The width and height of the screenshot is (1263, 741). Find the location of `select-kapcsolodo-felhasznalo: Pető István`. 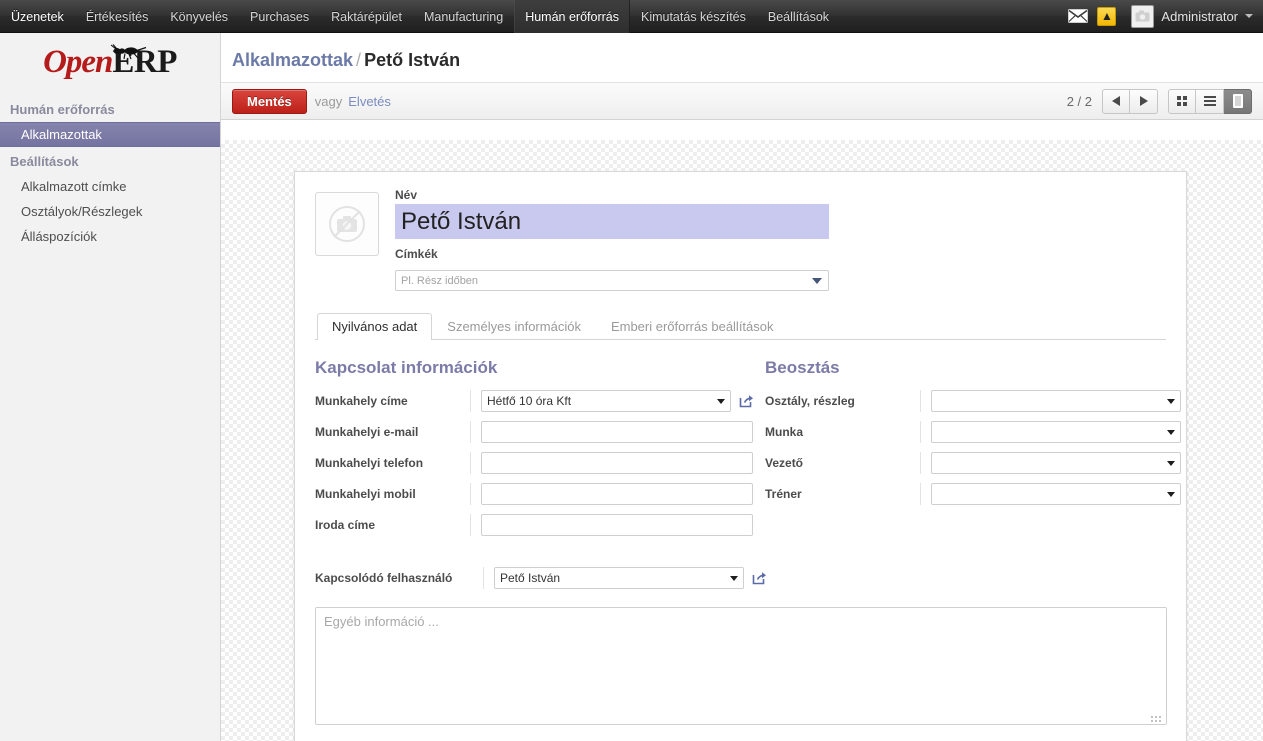

select-kapcsolodo-felhasznalo: Pető István is located at coordinates (619, 578).